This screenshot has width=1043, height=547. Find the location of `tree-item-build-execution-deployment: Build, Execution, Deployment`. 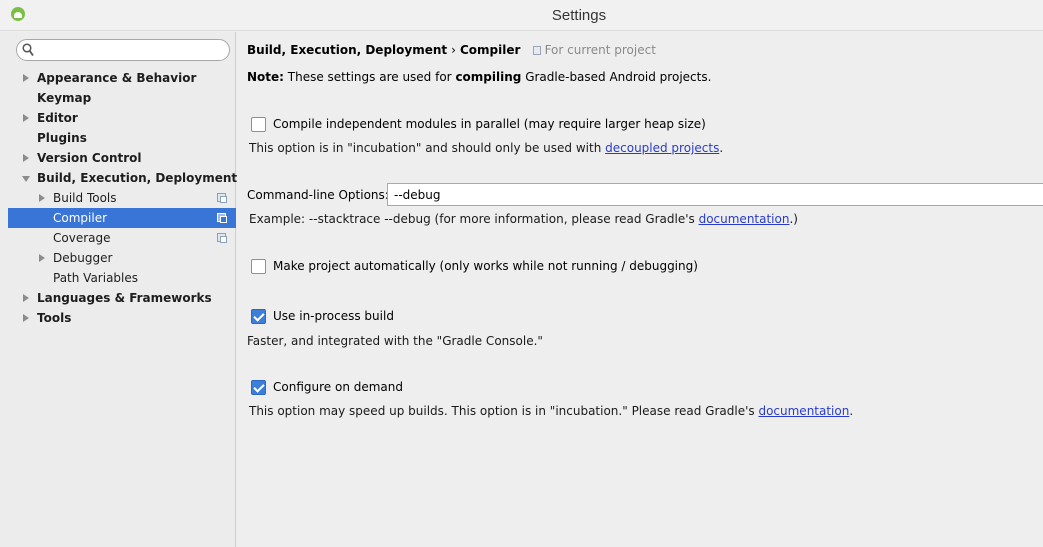

tree-item-build-execution-deployment: Build, Execution, Deployment is located at coordinates (123, 178).